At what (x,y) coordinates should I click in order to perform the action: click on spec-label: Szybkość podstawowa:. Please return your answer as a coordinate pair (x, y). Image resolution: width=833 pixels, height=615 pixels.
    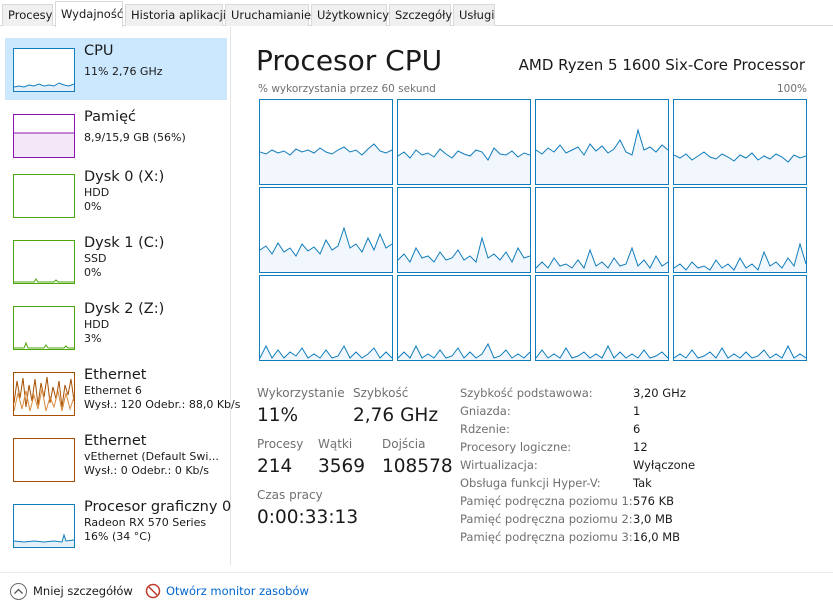
    Looking at the image, I should click on (526, 393).